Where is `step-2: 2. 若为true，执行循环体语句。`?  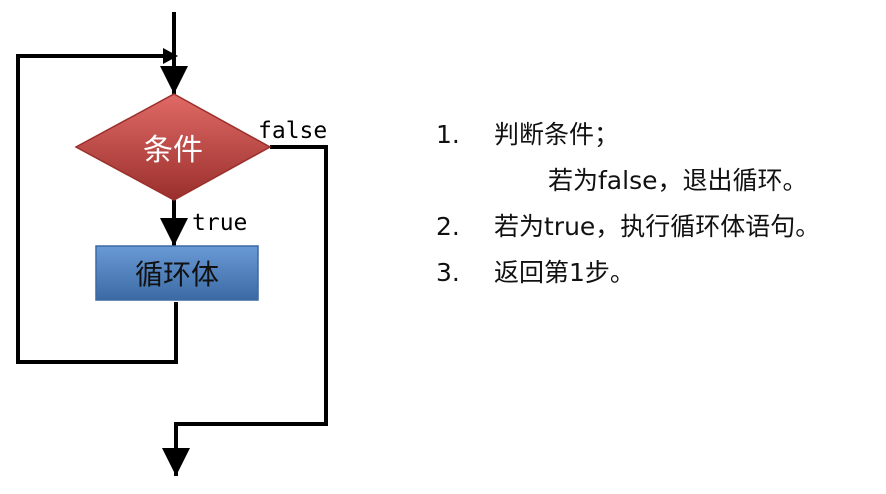 step-2: 2. 若为true，执行循环体语句。 is located at coordinates (628, 227).